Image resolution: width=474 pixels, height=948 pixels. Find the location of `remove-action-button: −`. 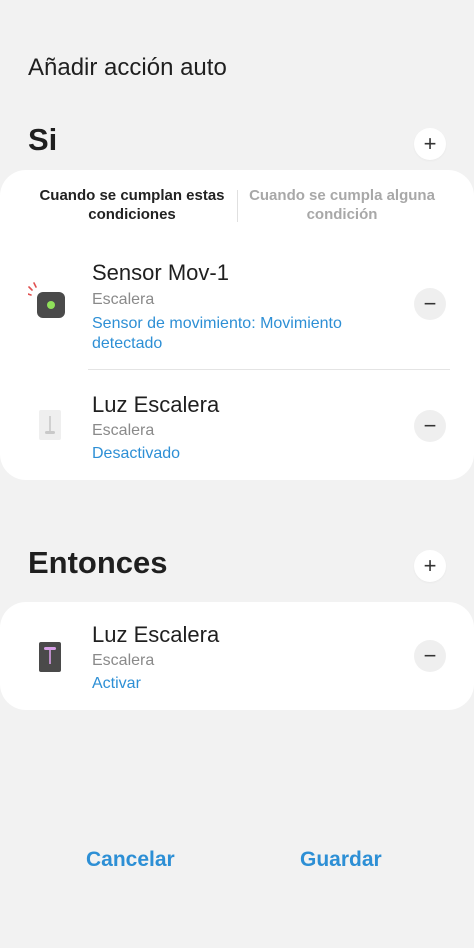

remove-action-button: − is located at coordinates (430, 656).